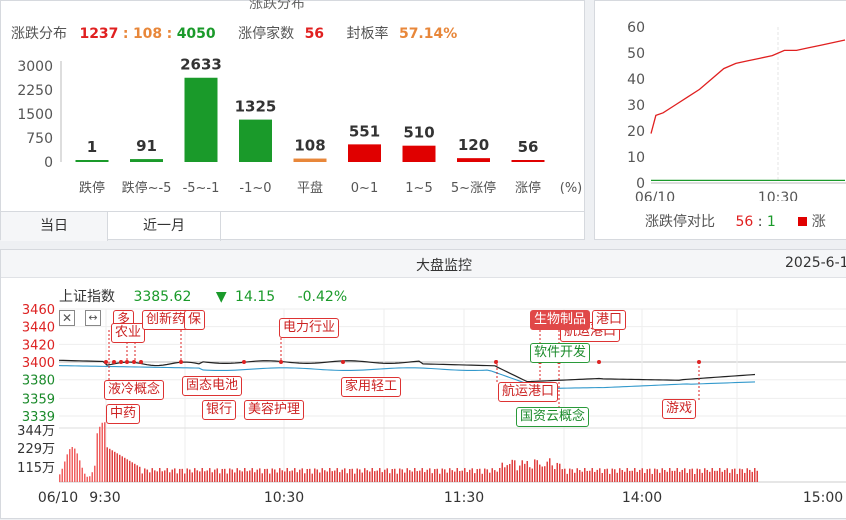  Describe the element at coordinates (166, 320) in the screenshot. I see `tag-innovative-drug: 创新药` at that location.